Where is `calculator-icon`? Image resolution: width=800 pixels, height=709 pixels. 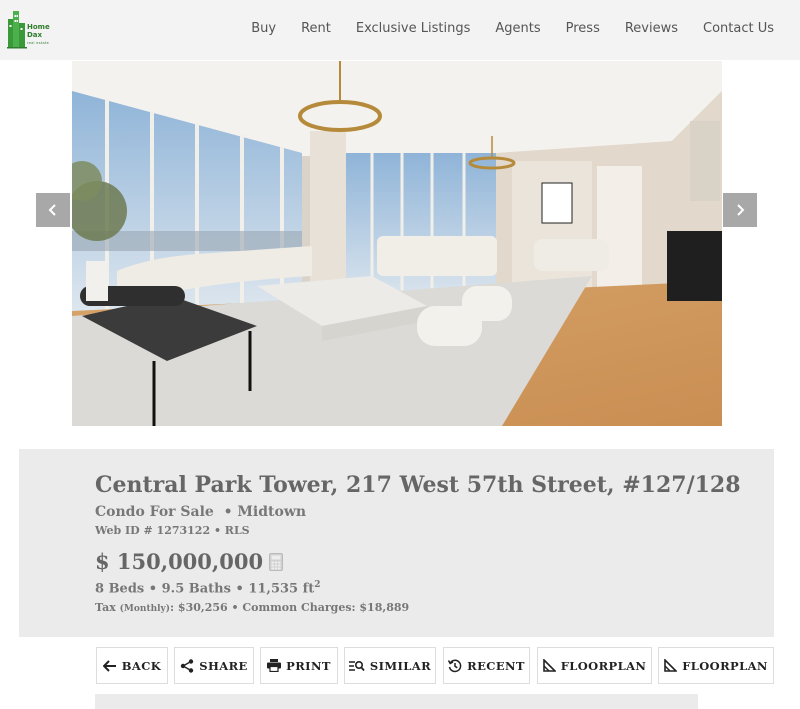 calculator-icon is located at coordinates (276, 562).